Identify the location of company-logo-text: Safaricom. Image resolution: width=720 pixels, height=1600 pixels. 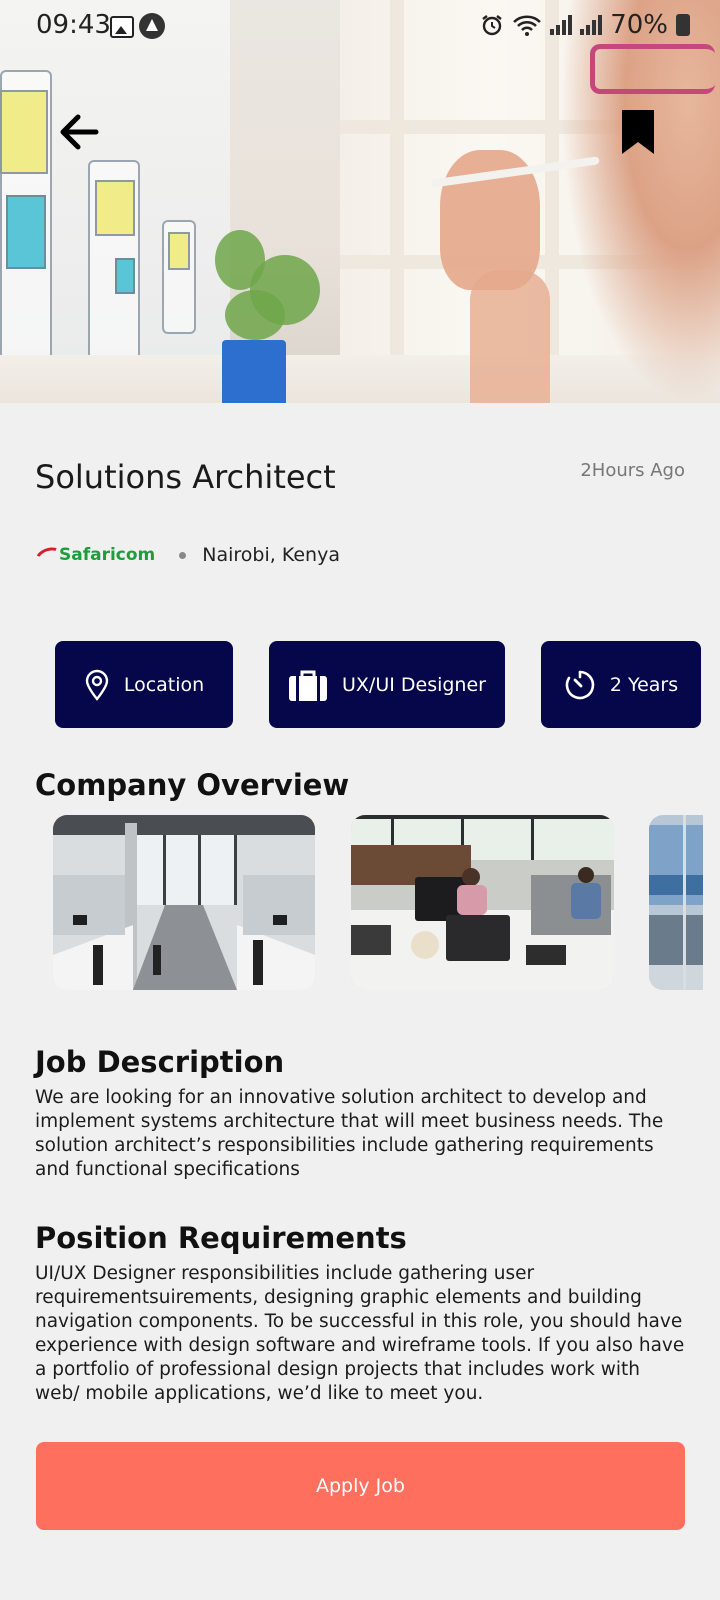
(107, 555).